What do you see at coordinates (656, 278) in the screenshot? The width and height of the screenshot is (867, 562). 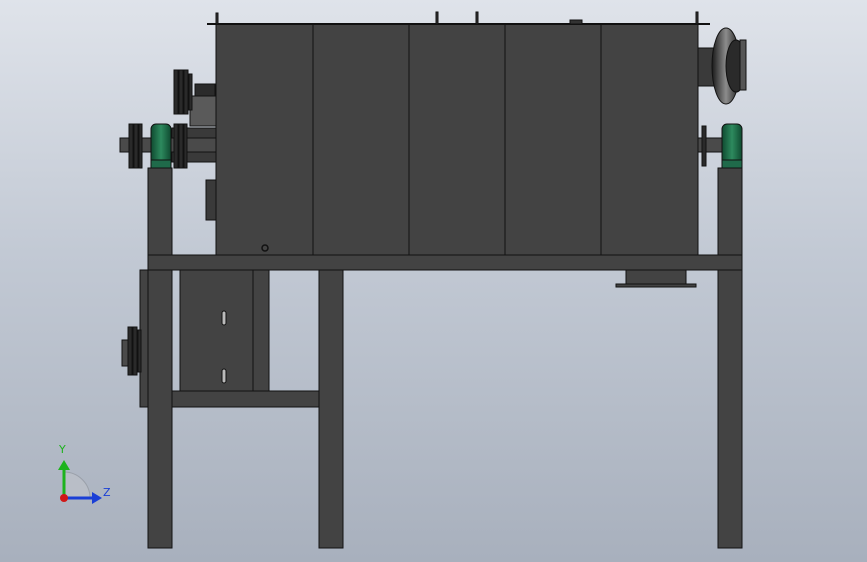 I see `discharge-outlet` at bounding box center [656, 278].